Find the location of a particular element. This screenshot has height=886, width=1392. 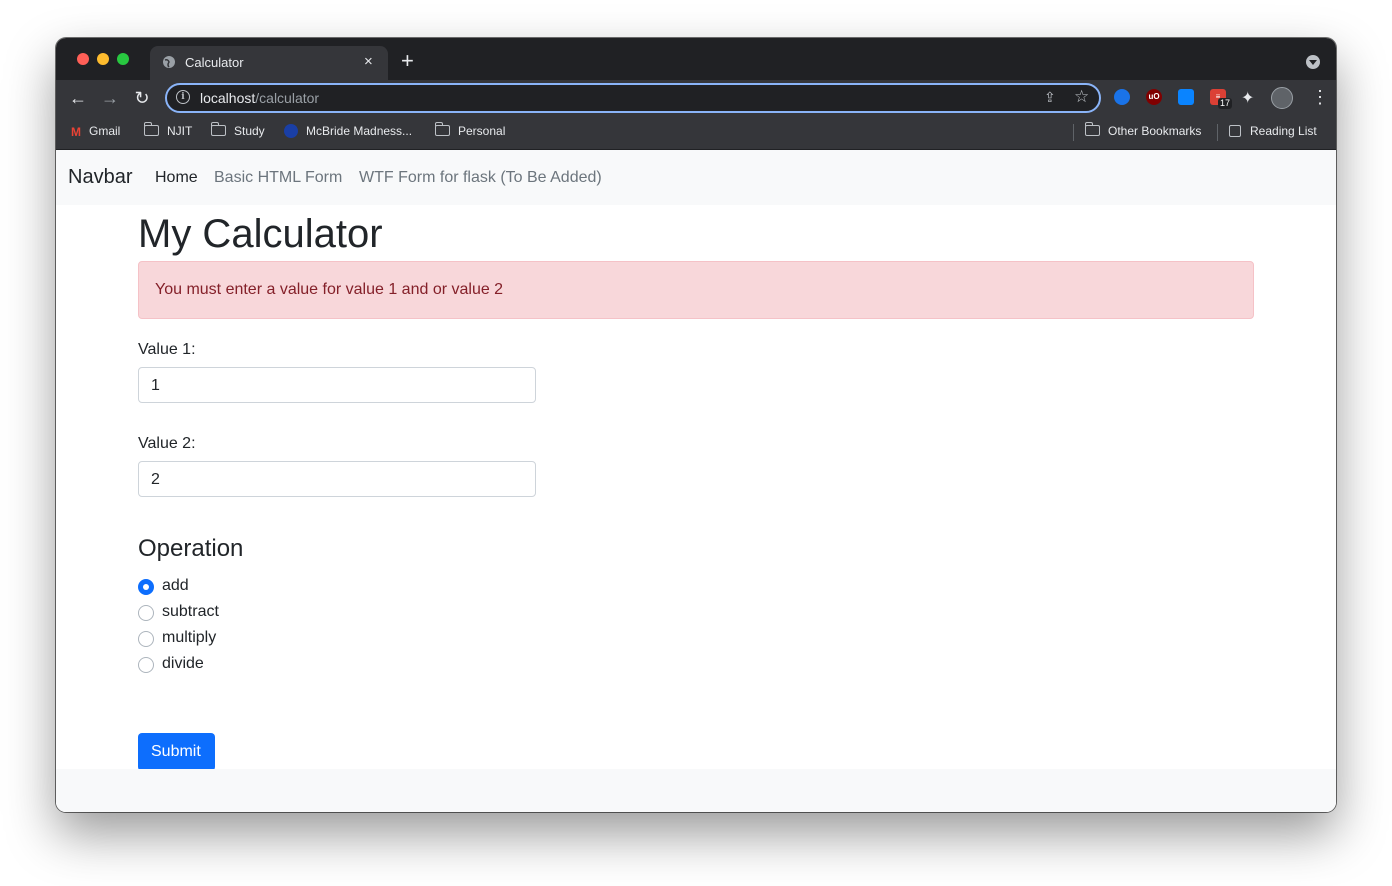

new-tab-button: + is located at coordinates (407, 61).